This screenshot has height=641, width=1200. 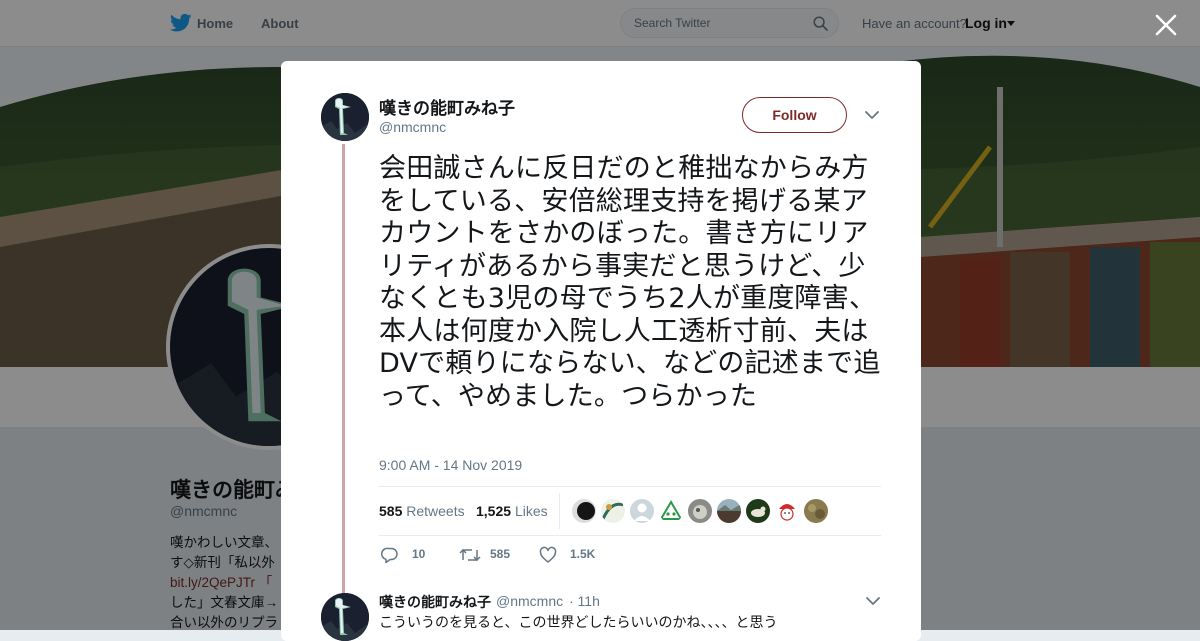 What do you see at coordinates (411, 555) in the screenshot?
I see `reply-button: 10` at bounding box center [411, 555].